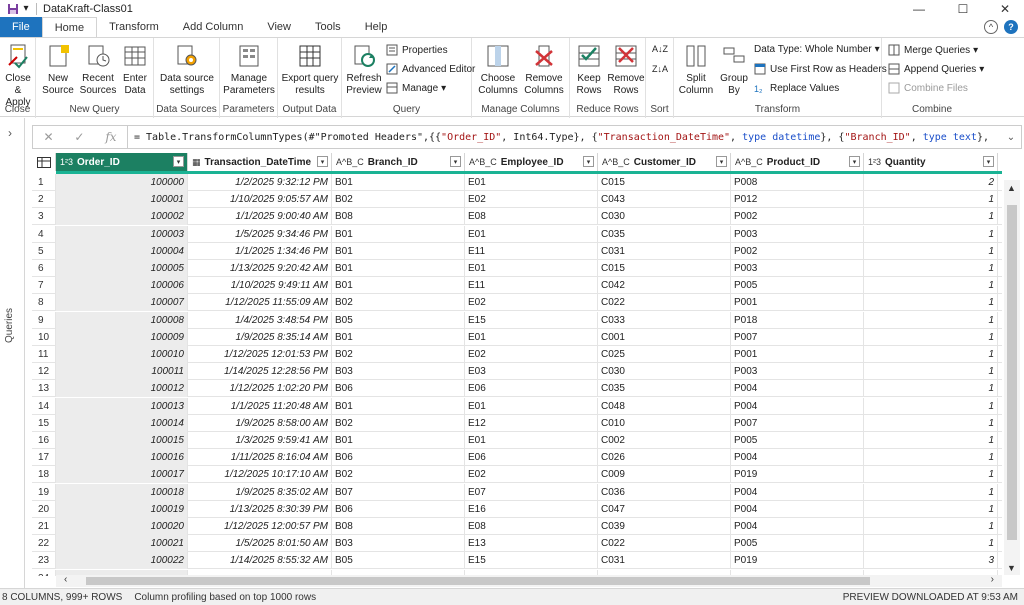  What do you see at coordinates (797, 162) in the screenshot?
I see `column-header-product-id: A^B_C Product_ID ▾` at bounding box center [797, 162].